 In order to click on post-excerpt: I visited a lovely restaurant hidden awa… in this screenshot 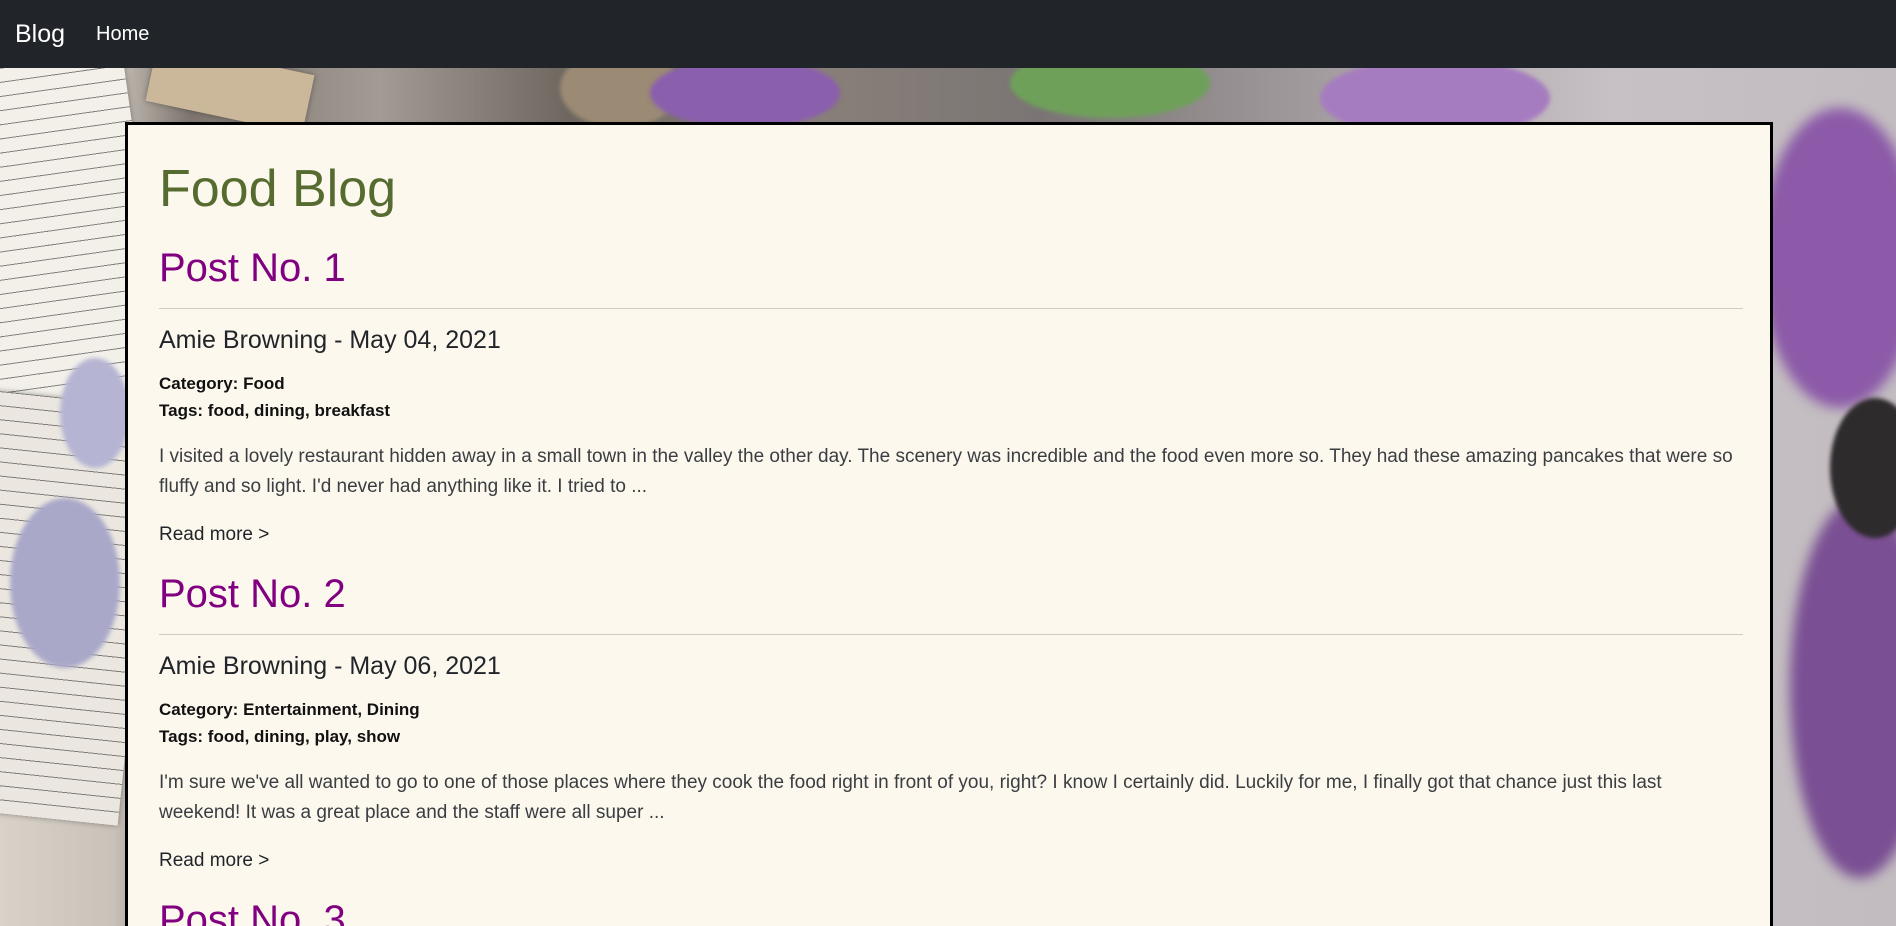, I will do `click(946, 471)`.